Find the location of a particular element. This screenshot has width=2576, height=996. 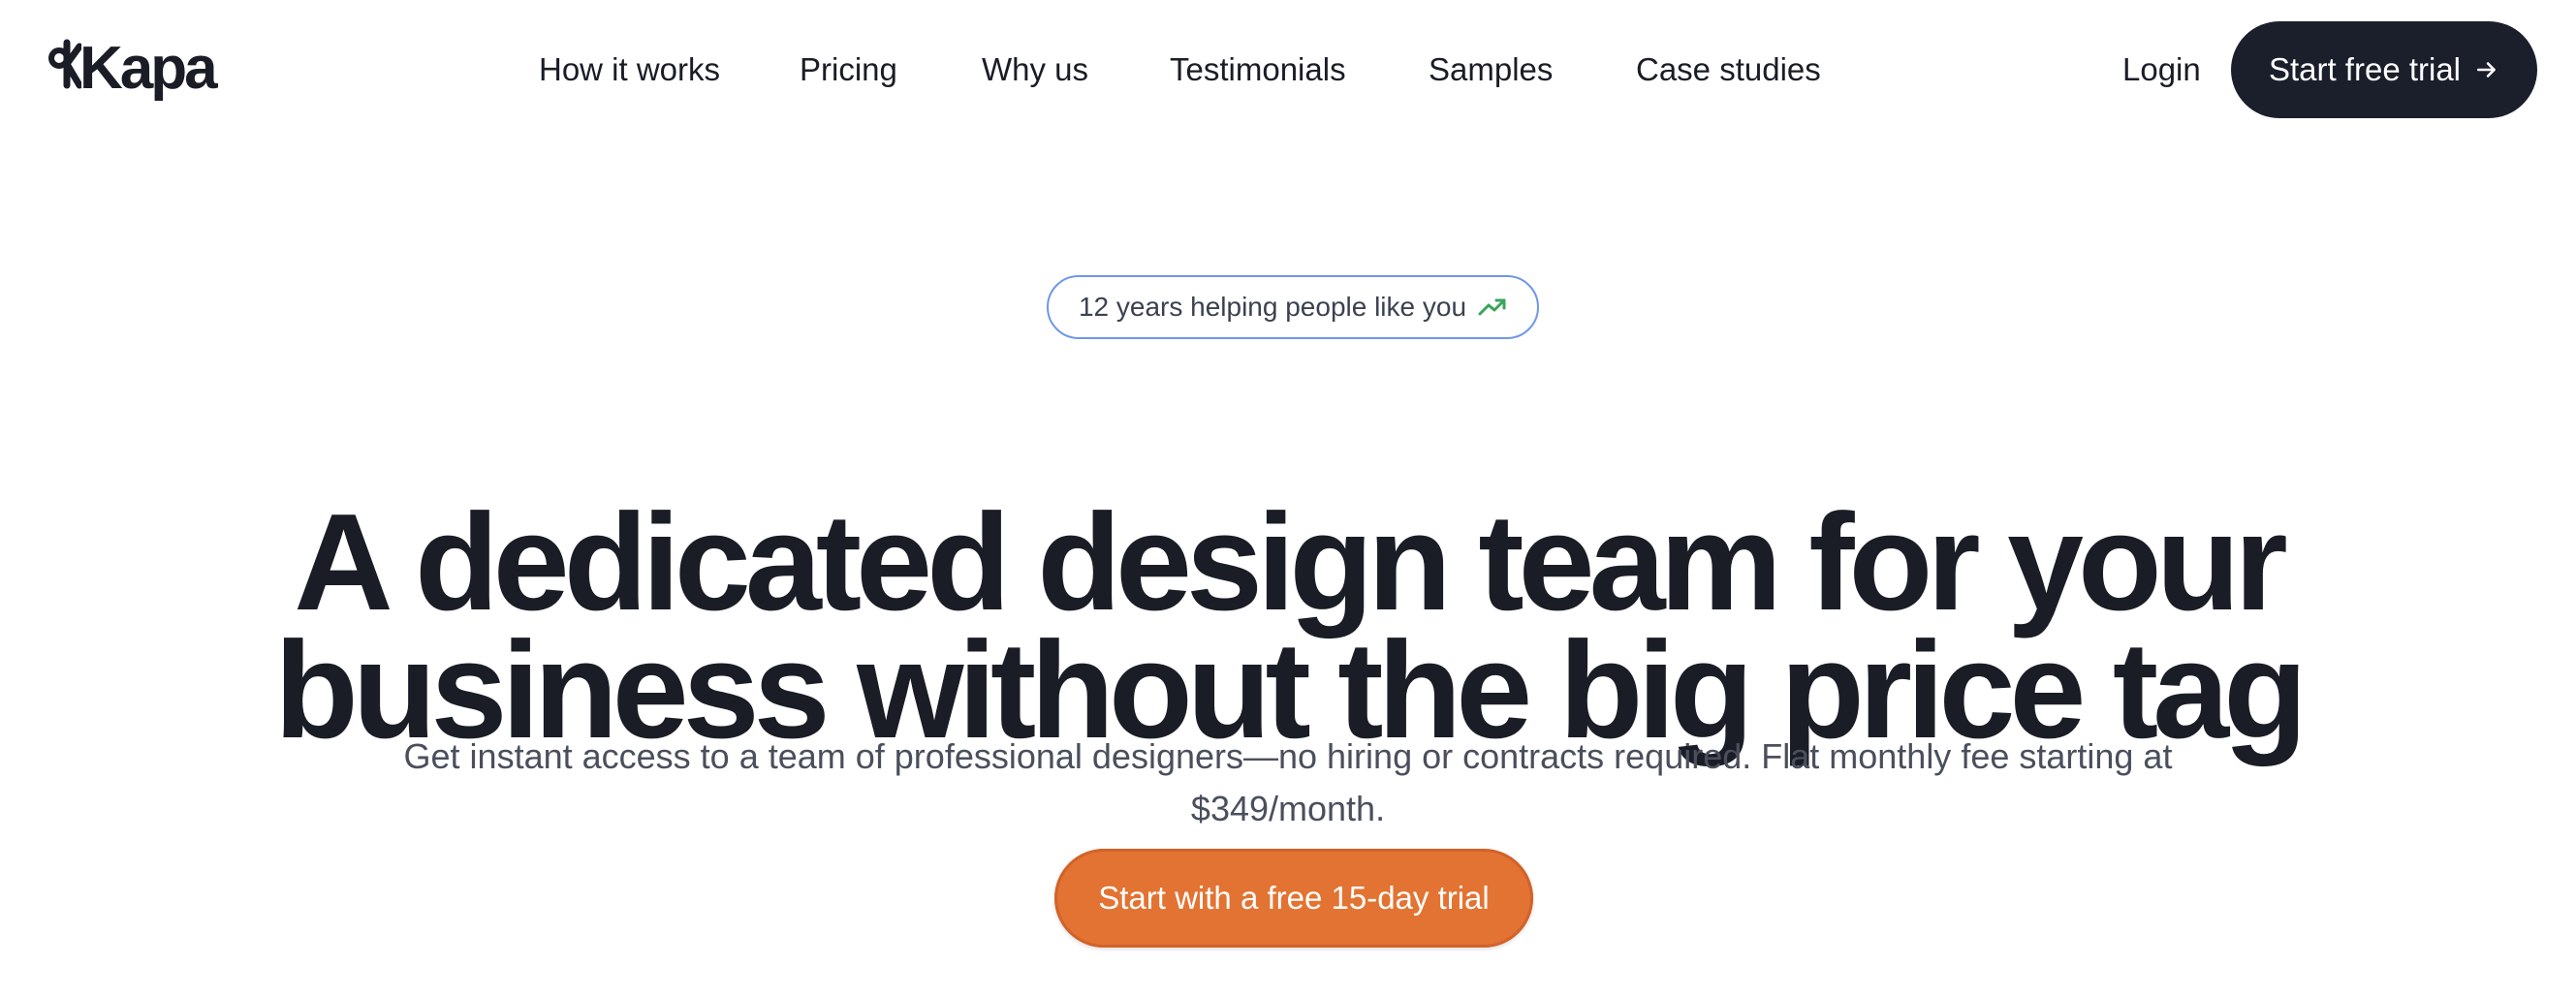

nav-testimonials: Testimonials is located at coordinates (1258, 69).